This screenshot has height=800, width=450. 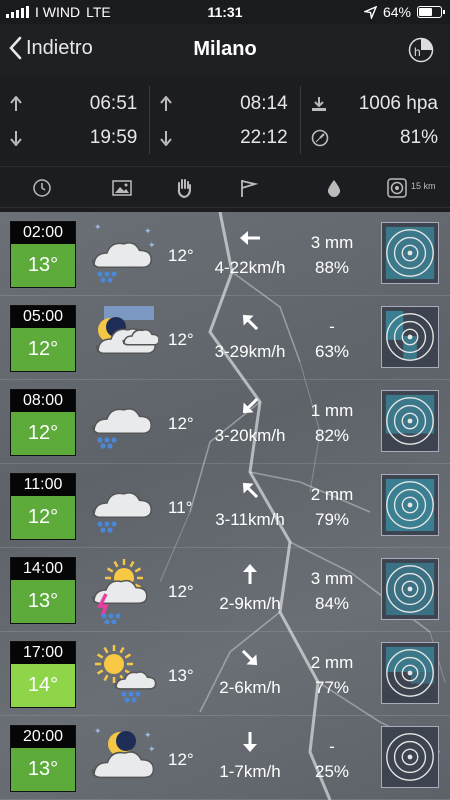 What do you see at coordinates (332, 351) in the screenshot?
I see `rain-probability: 63%` at bounding box center [332, 351].